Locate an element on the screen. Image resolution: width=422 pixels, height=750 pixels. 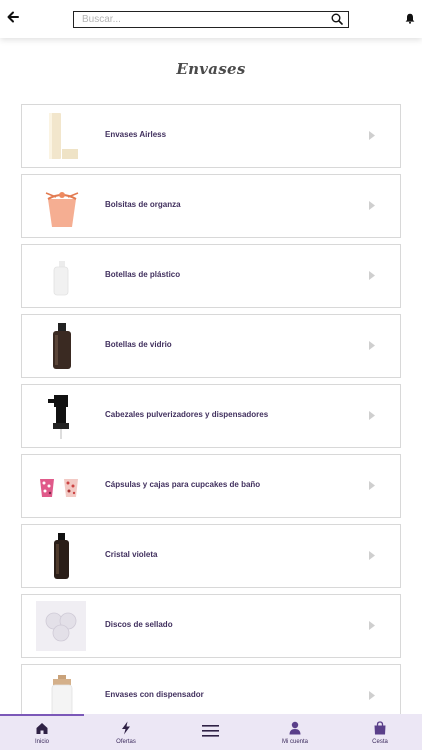
category-card-cabezales-pulverizadores: Cabezales pulverizadores y dispensadores is located at coordinates (211, 416).